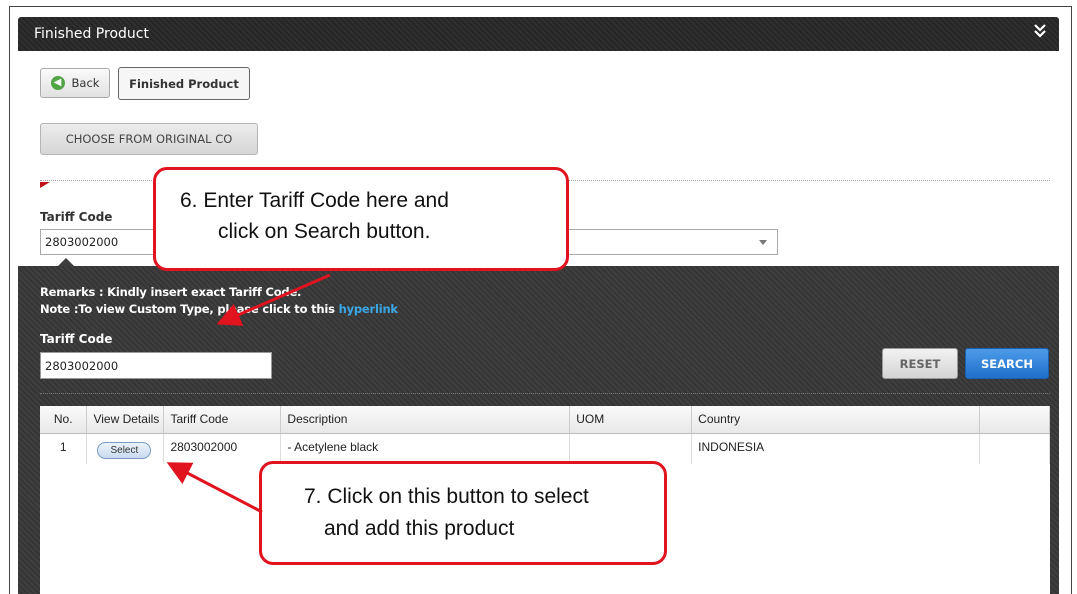  Describe the element at coordinates (545, 393) in the screenshot. I see `popup-divider` at that location.